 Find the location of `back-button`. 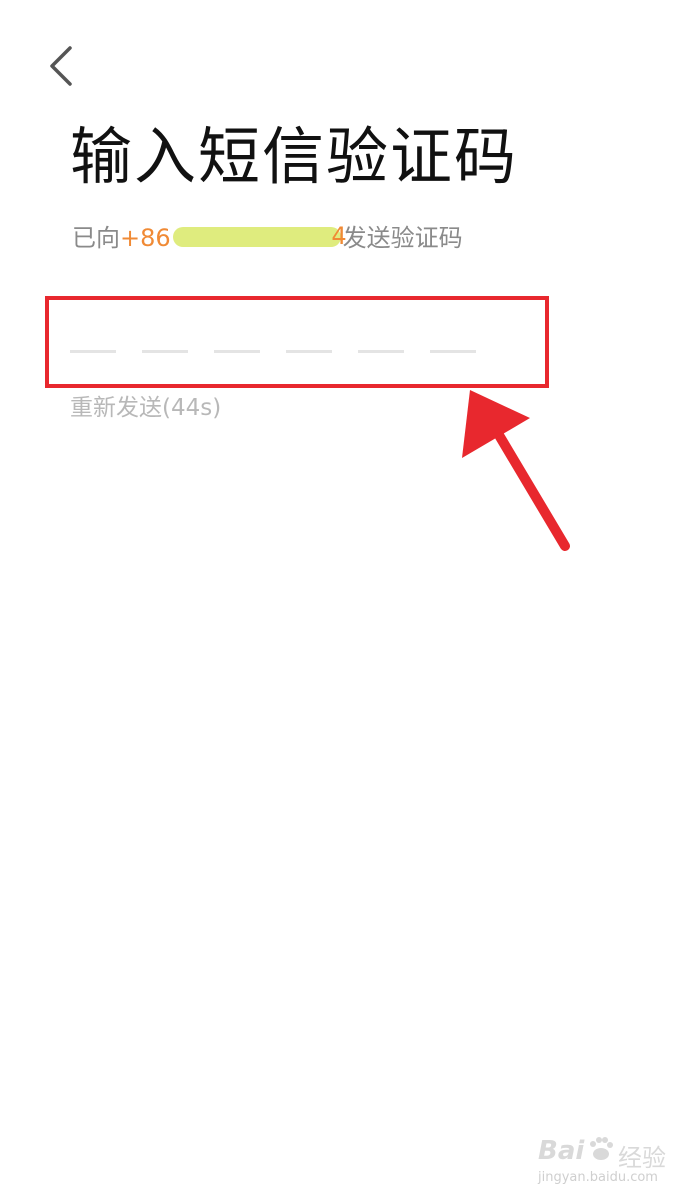

back-button is located at coordinates (63, 65).